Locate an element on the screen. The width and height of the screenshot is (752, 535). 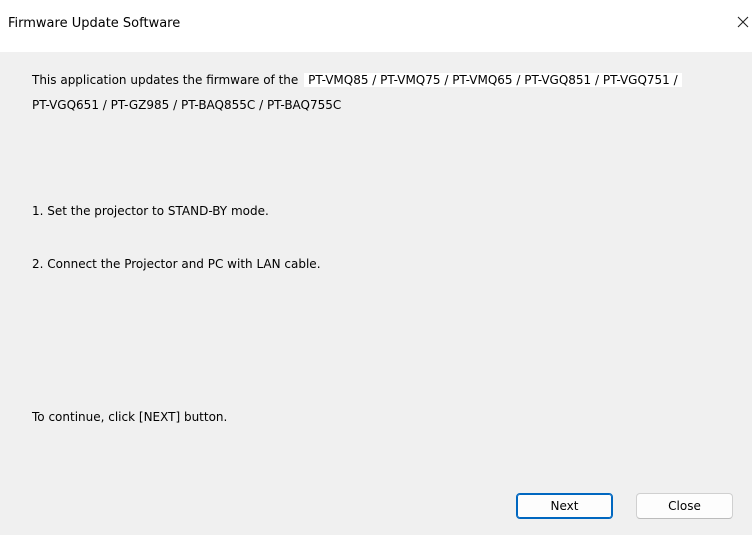
close-icon is located at coordinates (743, 22).